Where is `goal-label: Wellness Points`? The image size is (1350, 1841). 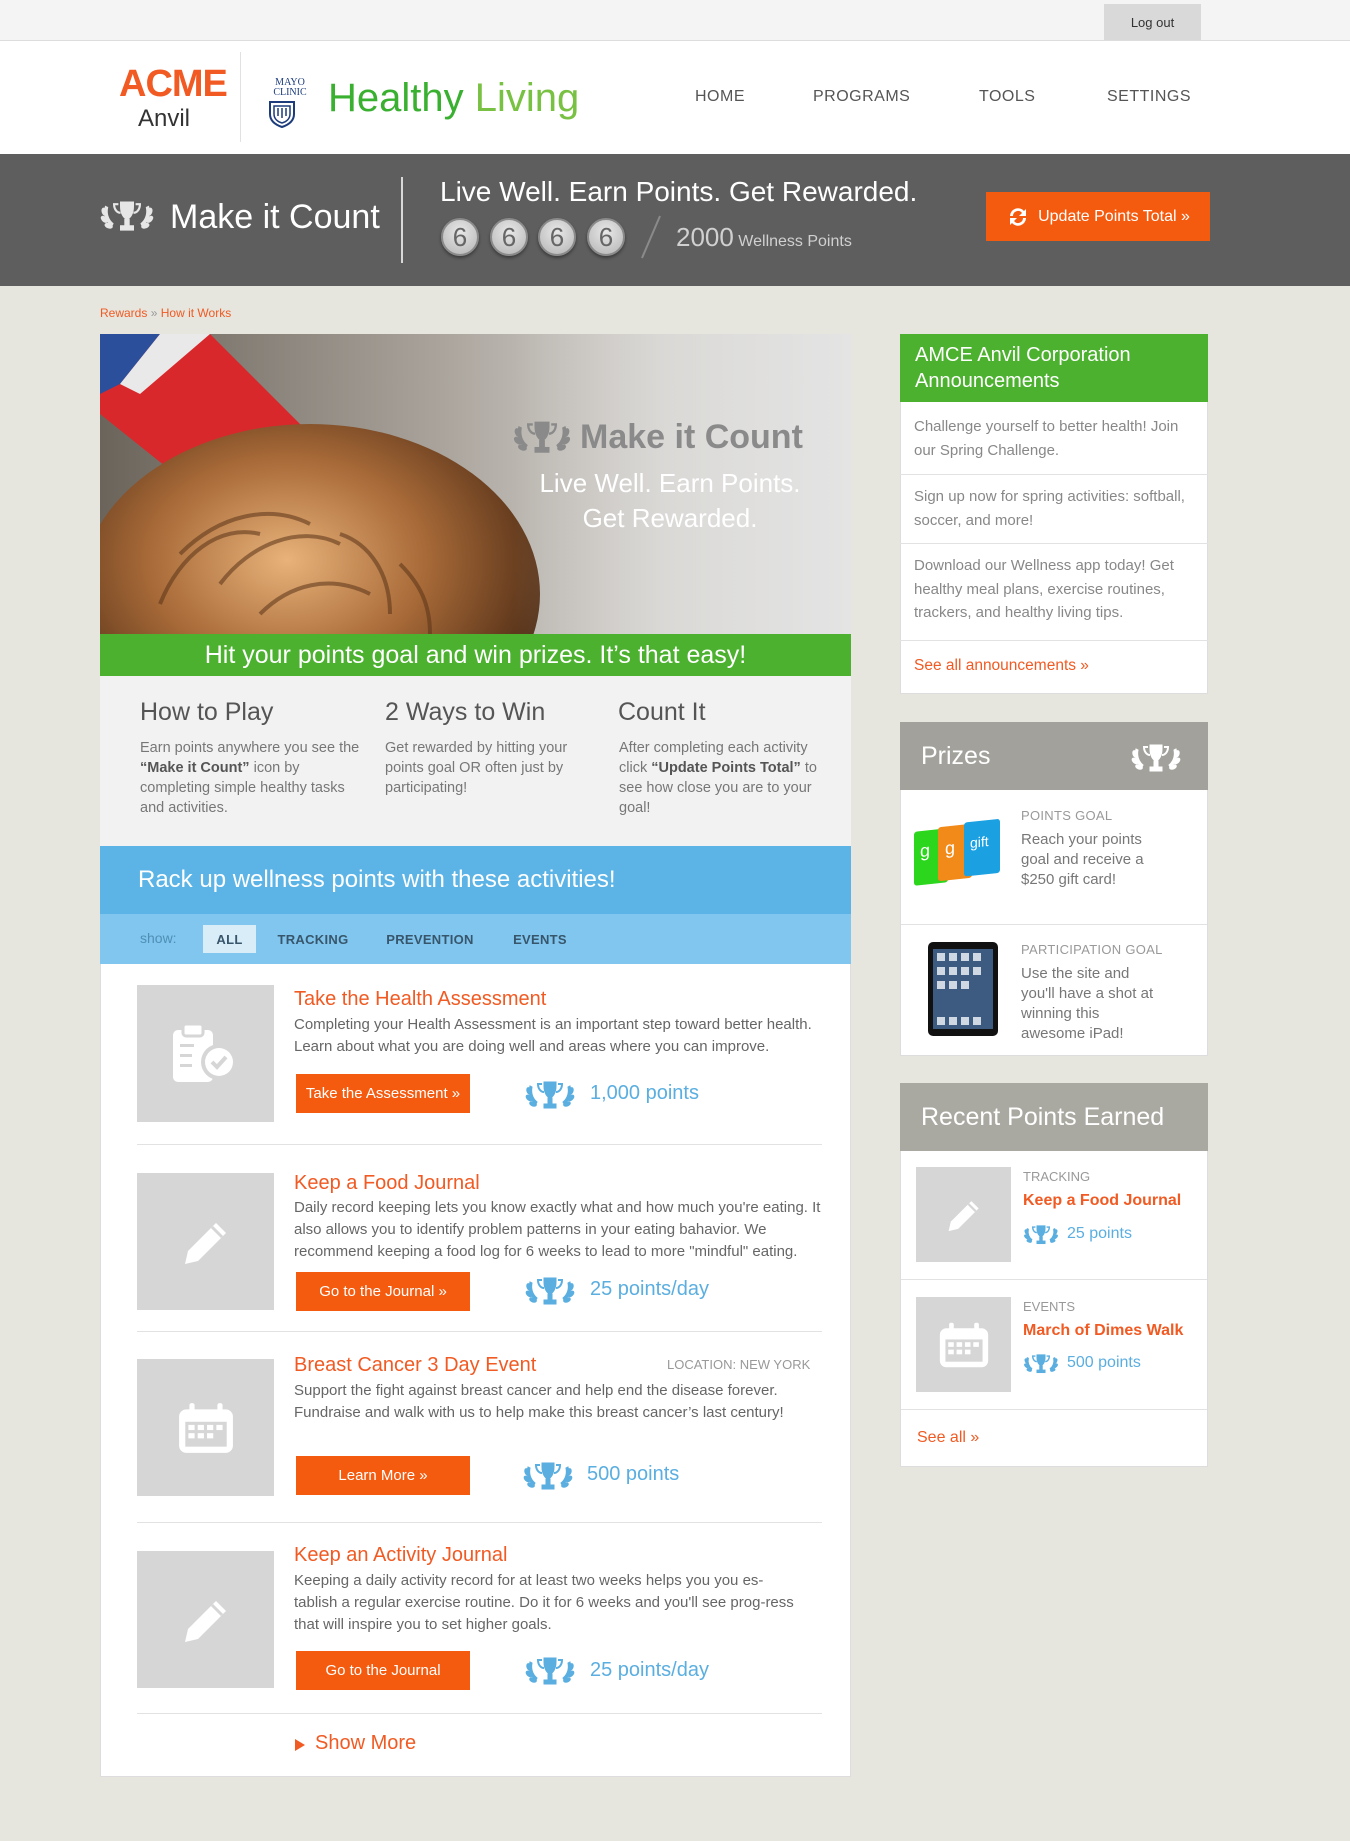 goal-label: Wellness Points is located at coordinates (795, 241).